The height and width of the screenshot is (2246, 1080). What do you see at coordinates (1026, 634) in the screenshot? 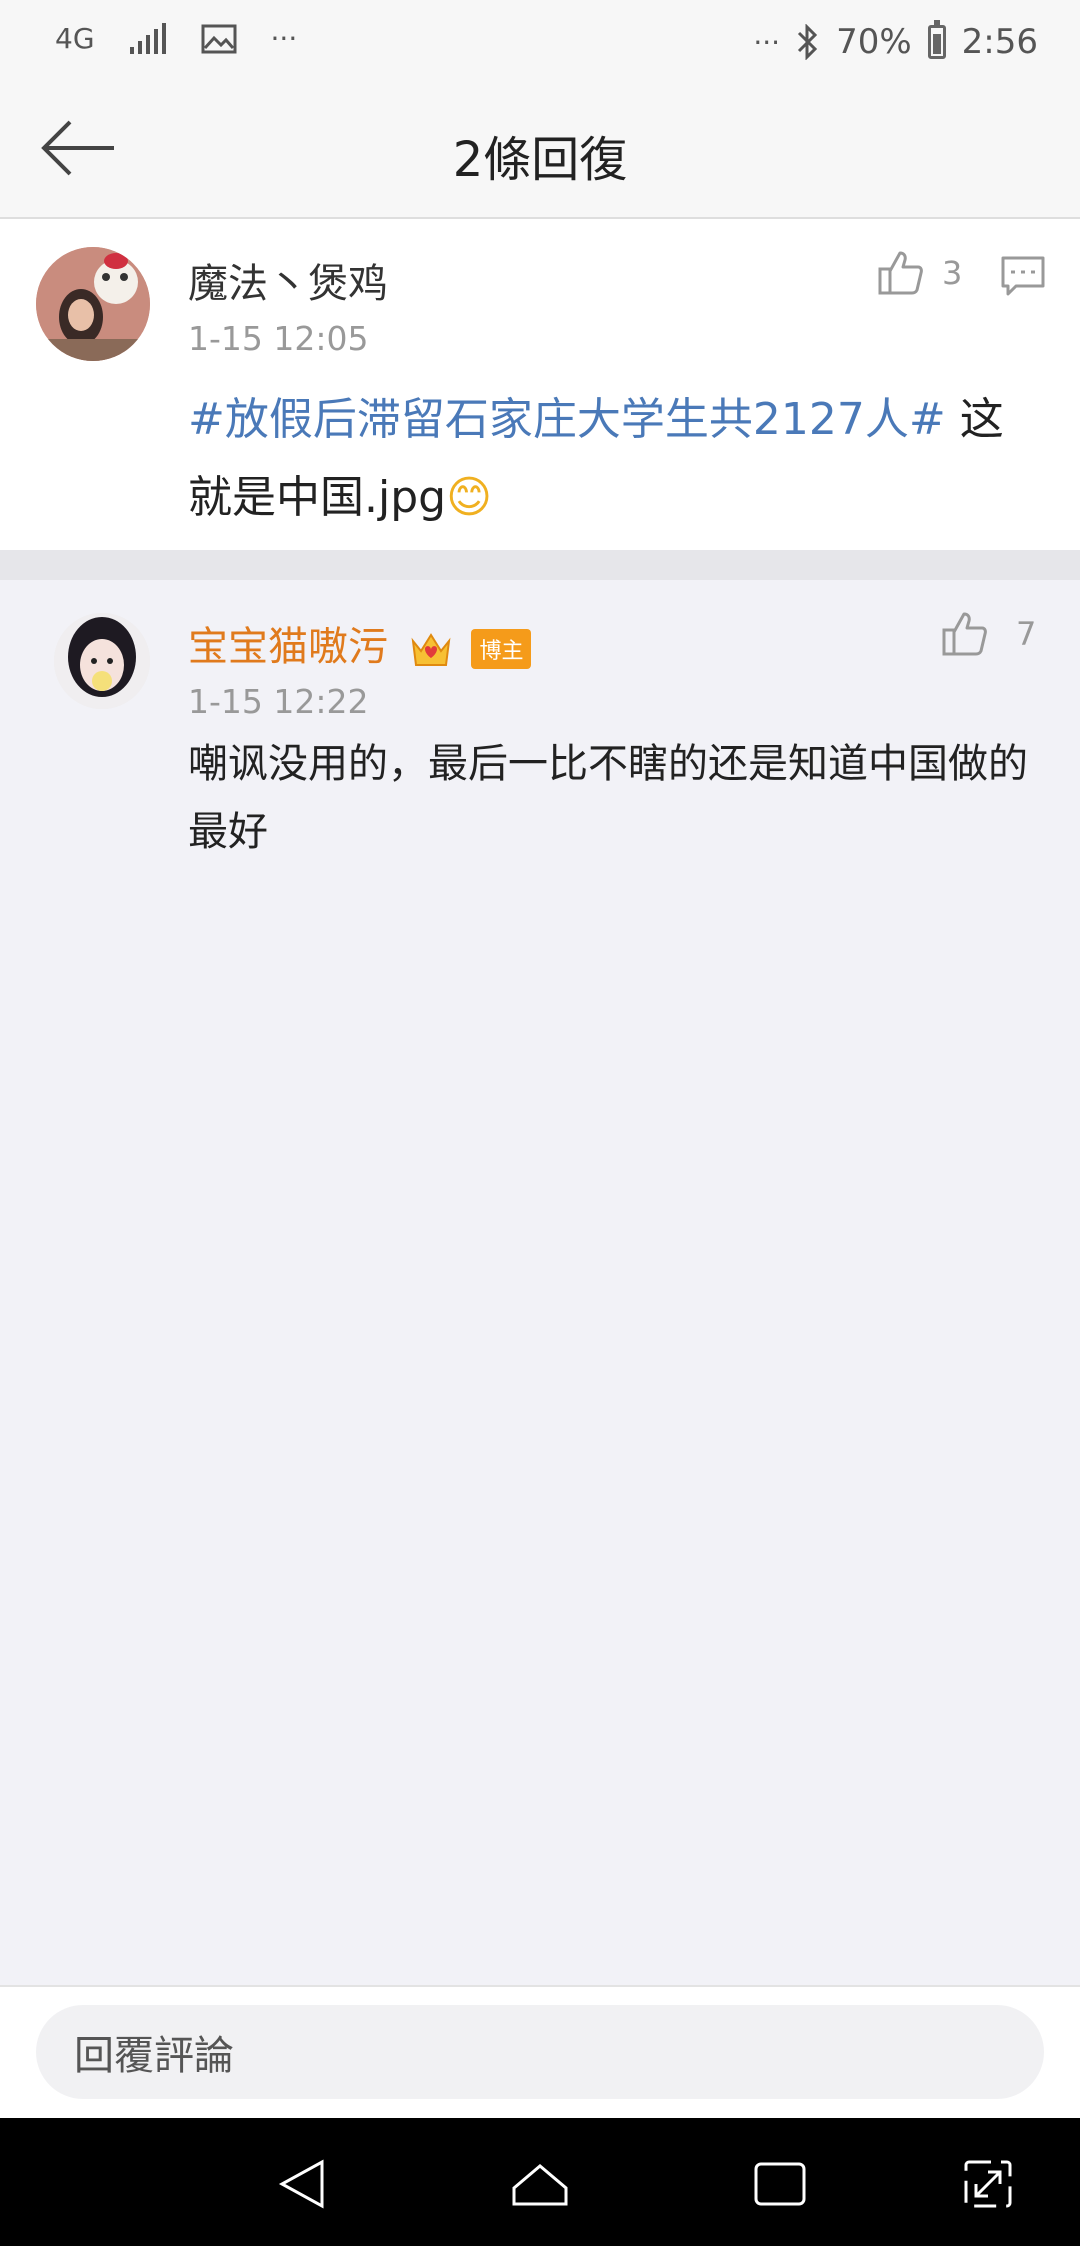
I see `reply-like-count: 7` at bounding box center [1026, 634].